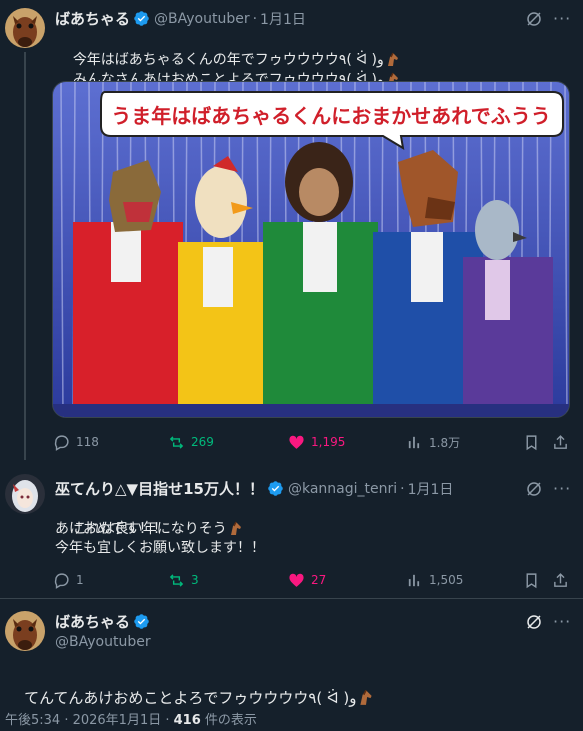 Image resolution: width=583 pixels, height=731 pixels. Describe the element at coordinates (195, 580) in the screenshot. I see `retweet-count: 3` at that location.